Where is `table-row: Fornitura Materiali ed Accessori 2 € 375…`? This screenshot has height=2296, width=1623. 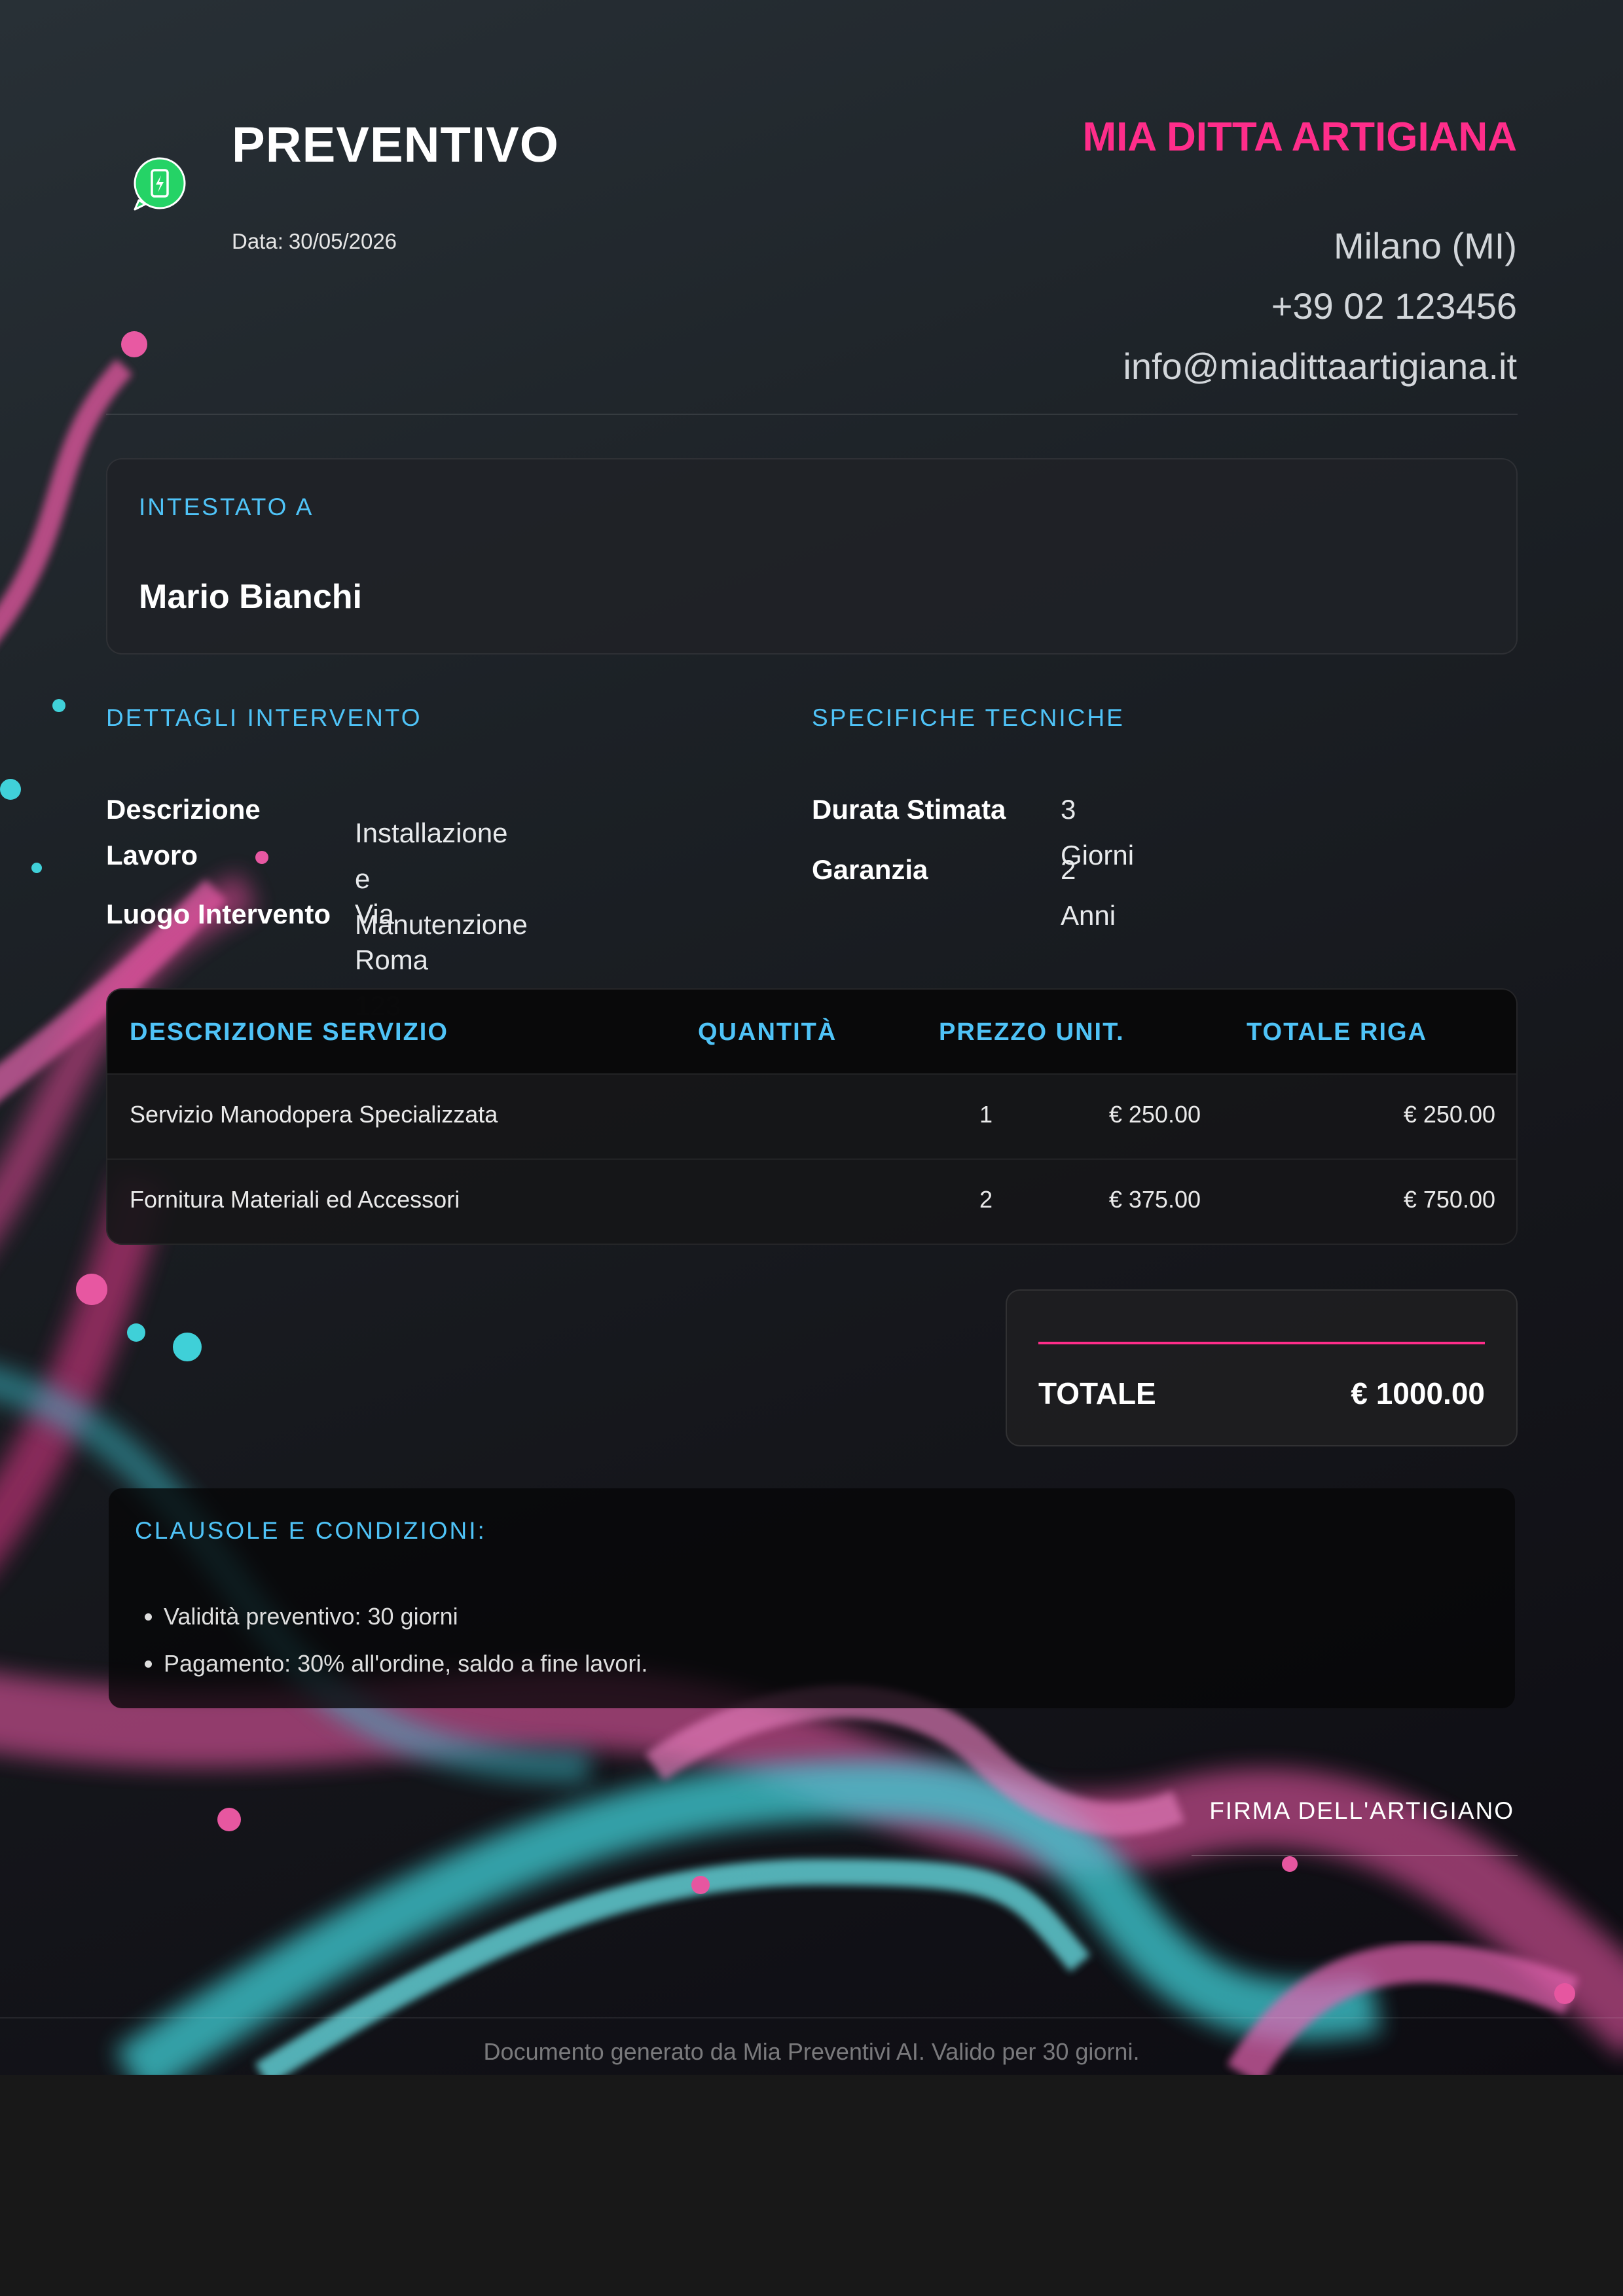
table-row: Fornitura Materiali ed Accessori 2 € 375… is located at coordinates (811, 1201).